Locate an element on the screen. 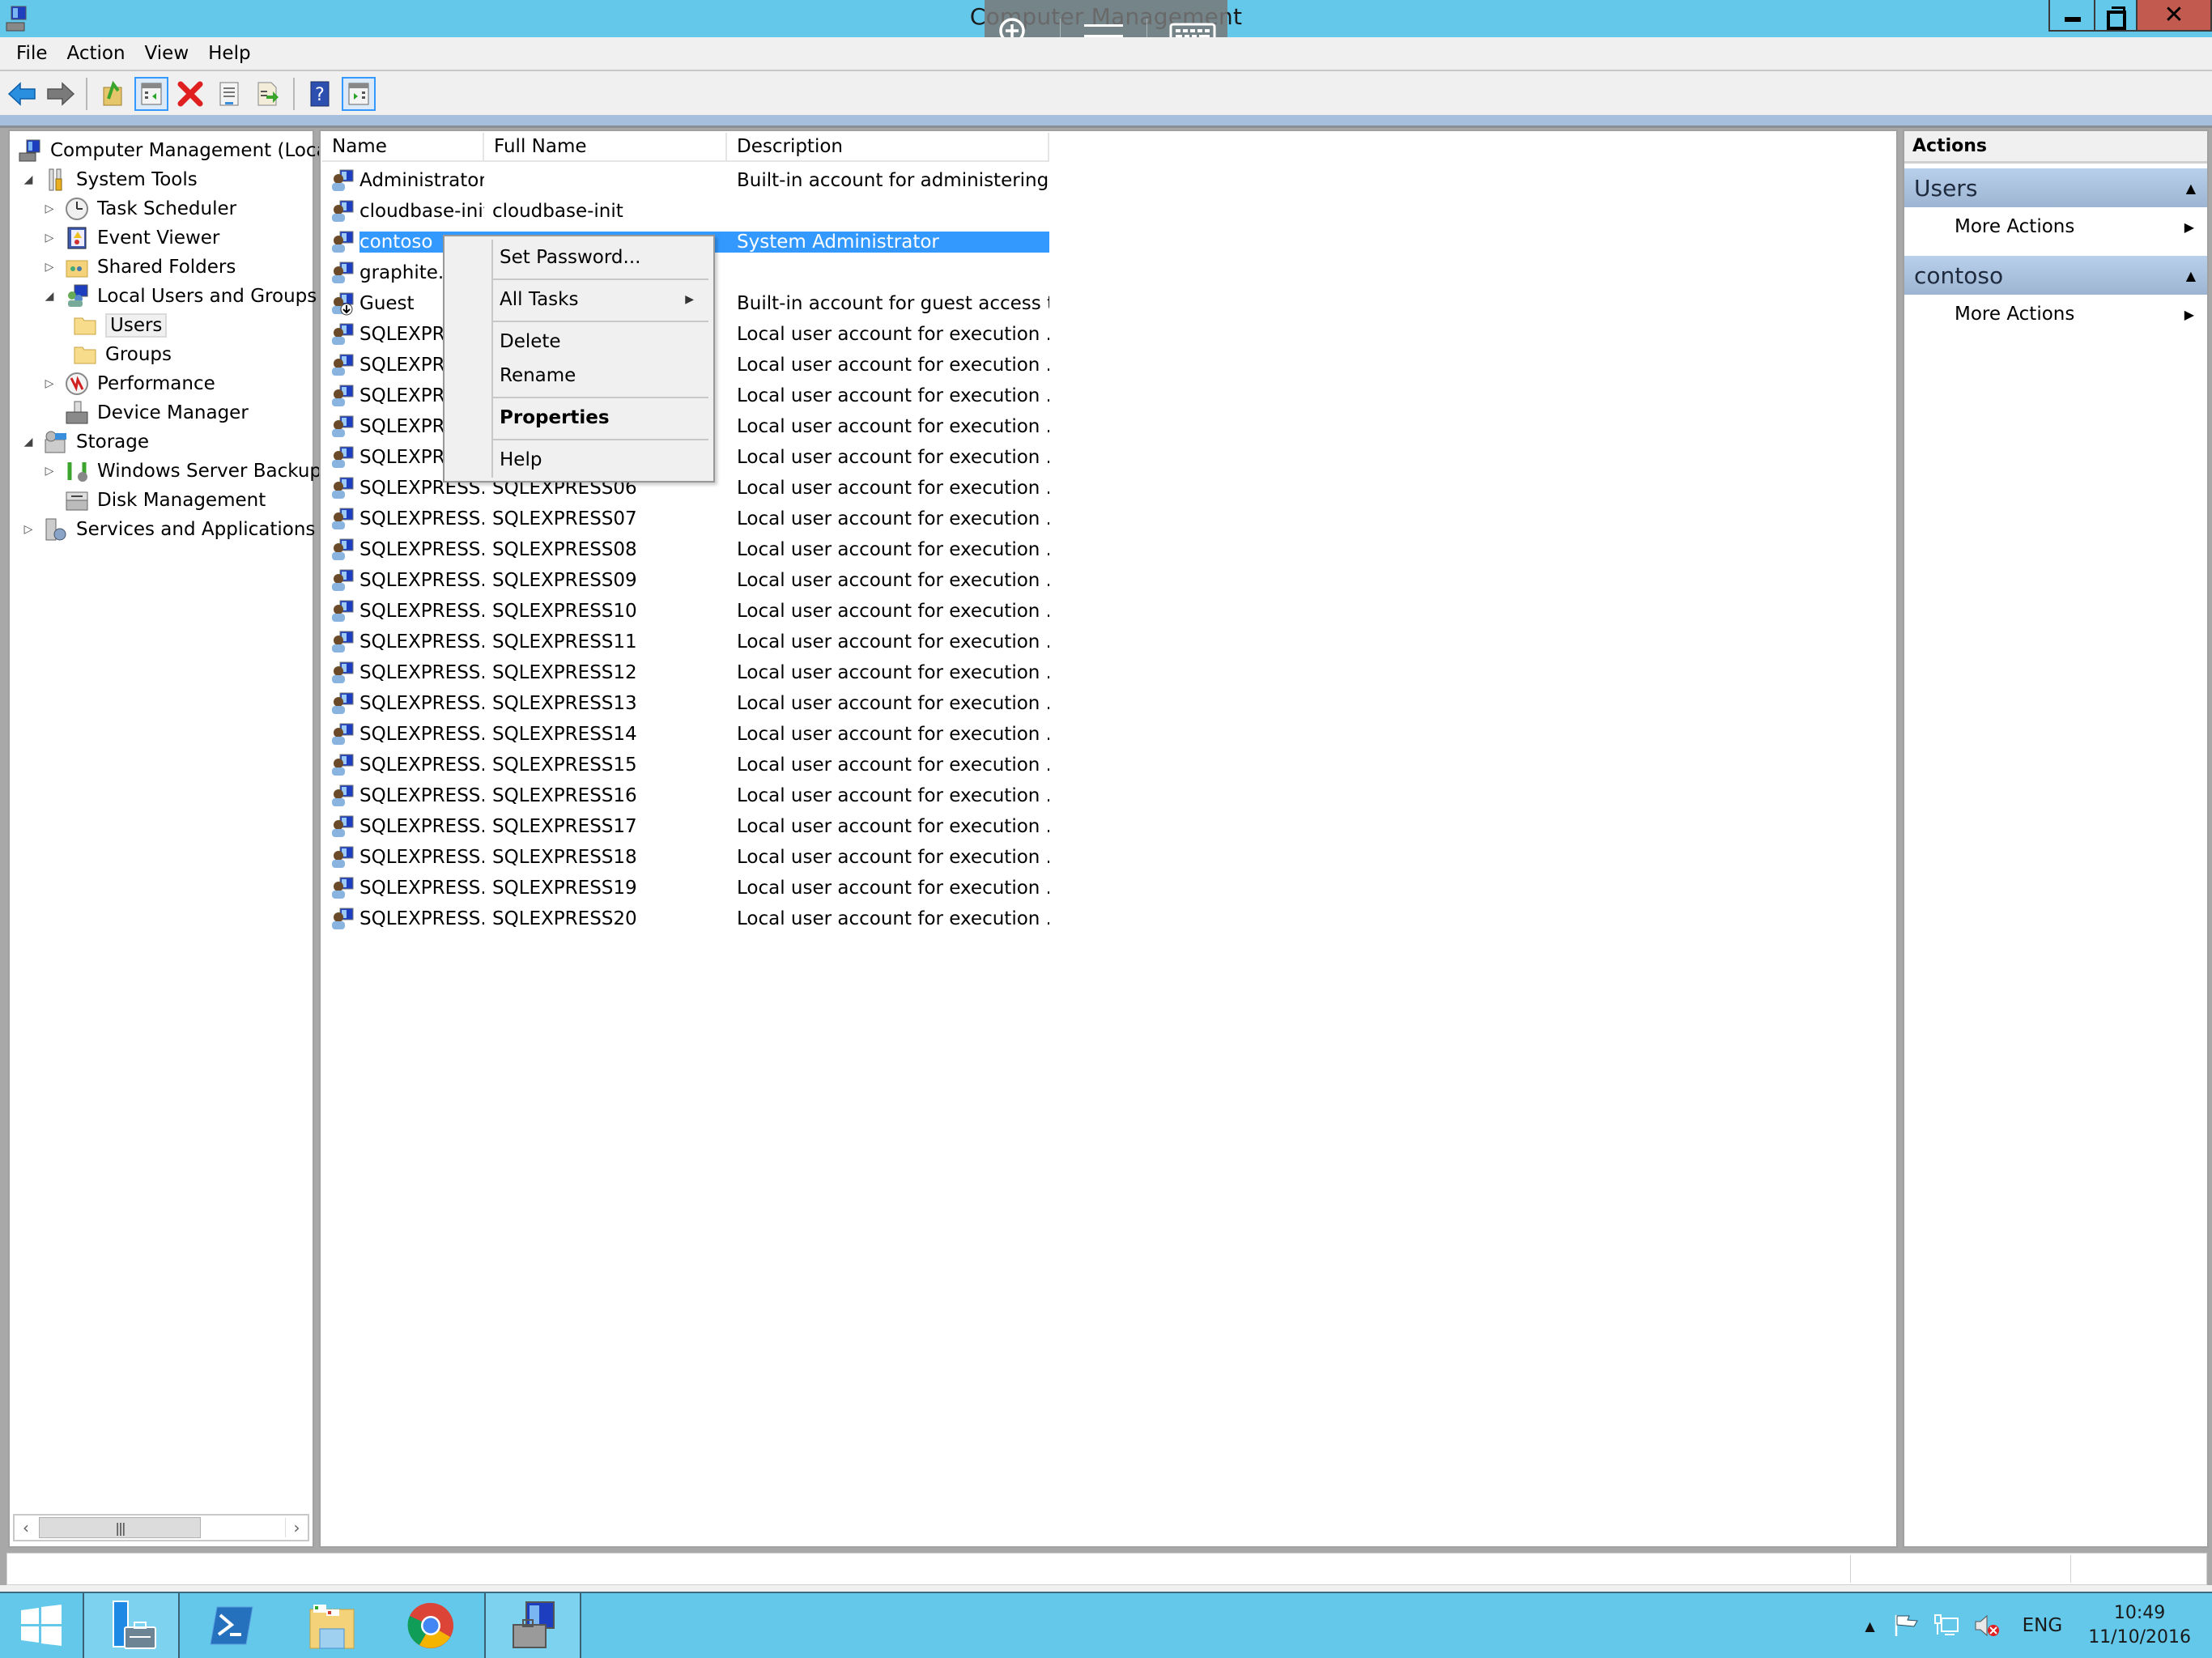  action-more-actions-users: More Actions ▶ is located at coordinates (2055, 226).